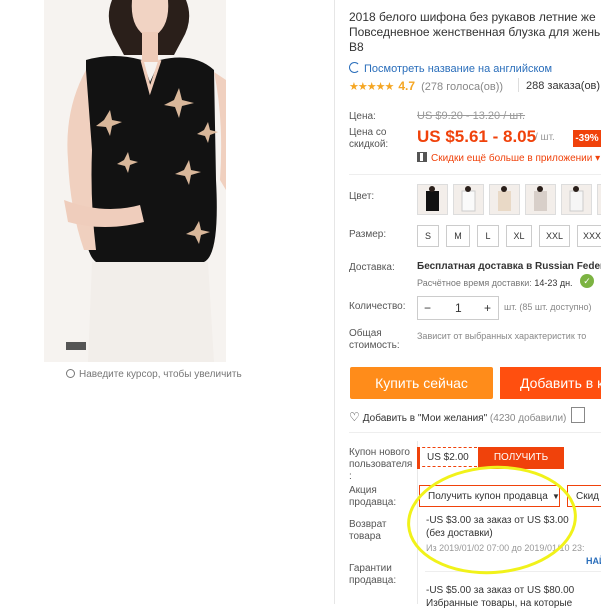 The width and height of the screenshot is (601, 610). Describe the element at coordinates (334, 302) in the screenshot. I see `column-divider` at that location.